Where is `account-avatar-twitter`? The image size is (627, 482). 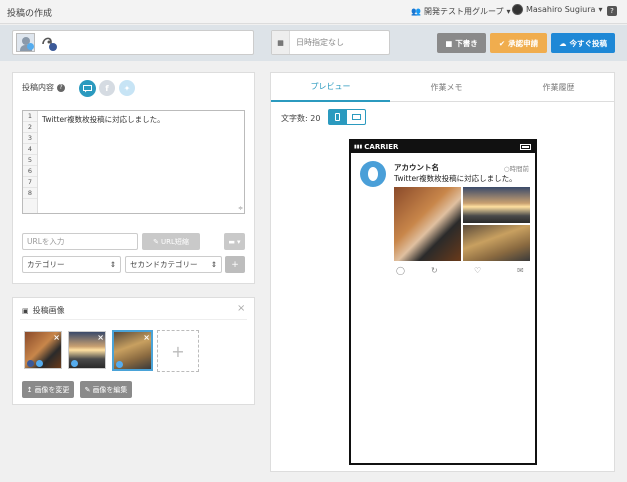 account-avatar-twitter is located at coordinates (25, 42).